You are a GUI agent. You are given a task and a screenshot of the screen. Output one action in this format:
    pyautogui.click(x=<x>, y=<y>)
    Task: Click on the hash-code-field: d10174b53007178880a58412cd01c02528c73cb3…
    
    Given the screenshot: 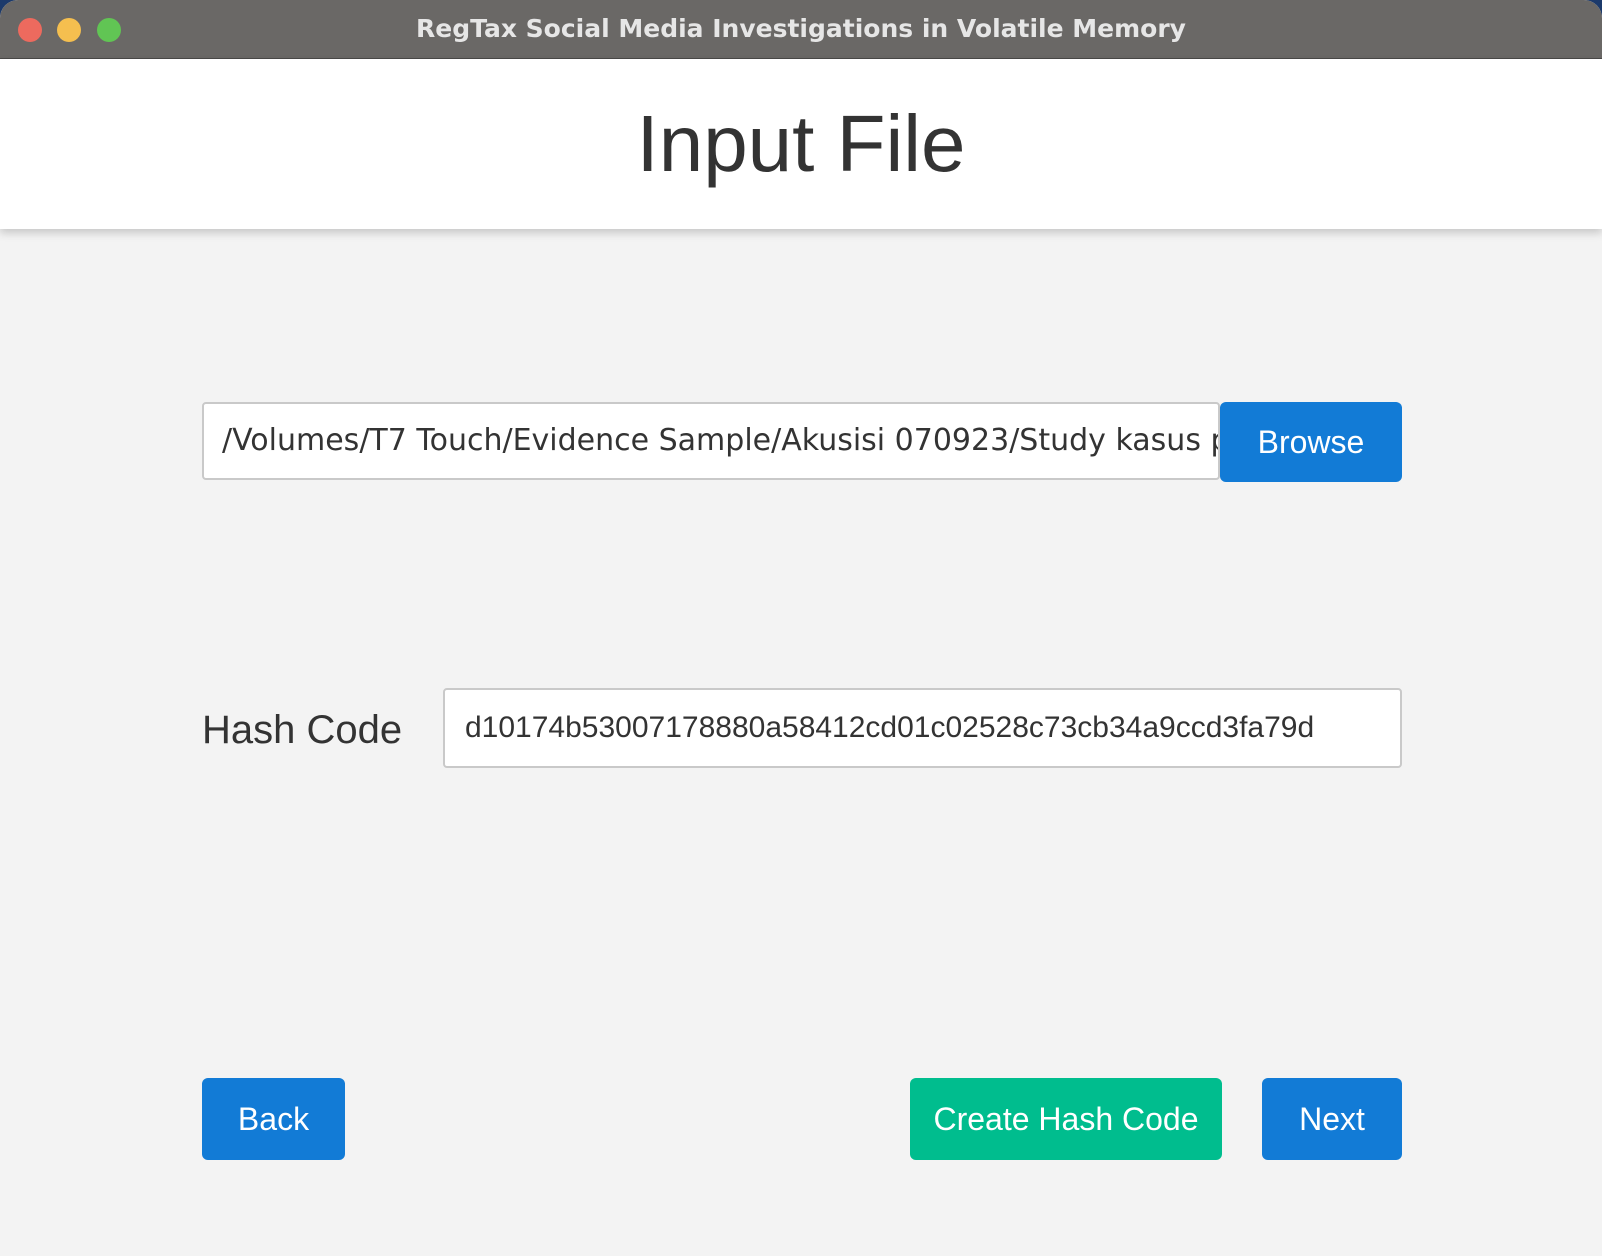 What is the action you would take?
    pyautogui.click(x=922, y=728)
    